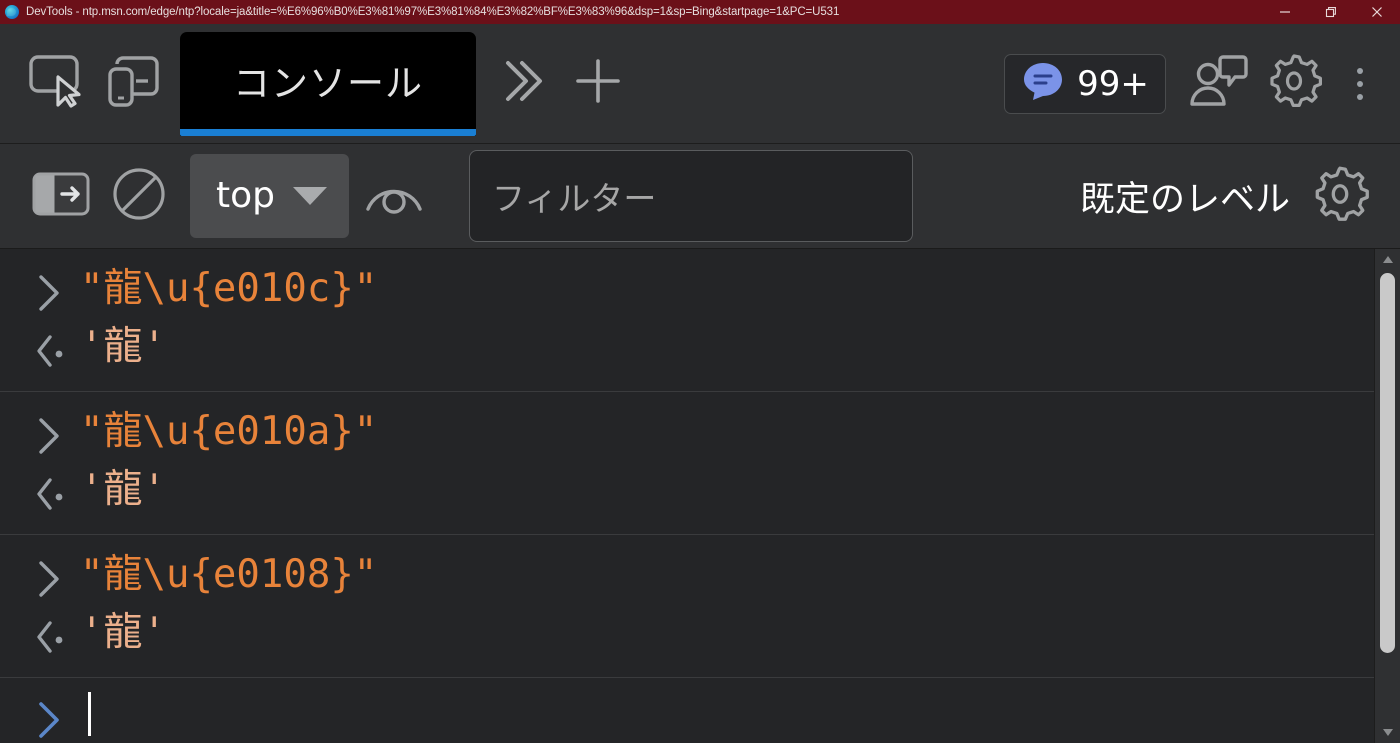 This screenshot has width=1400, height=743. Describe the element at coordinates (12, 12) in the screenshot. I see `edge-logo-icon` at that location.